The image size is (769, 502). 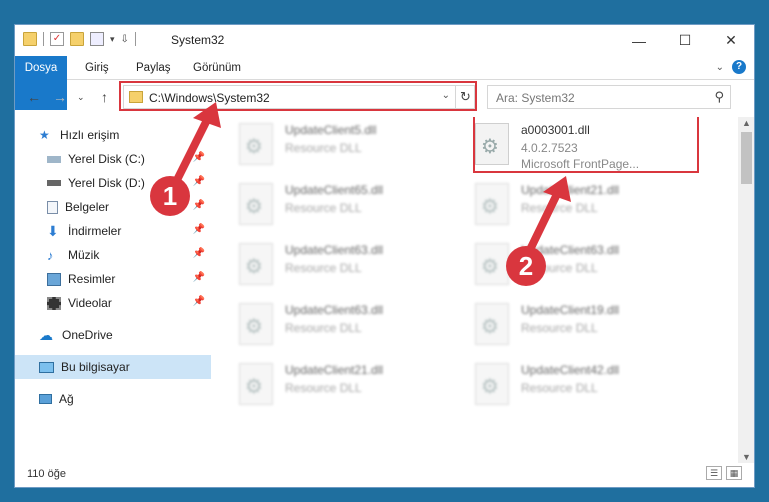 I want to click on tab-view: Görünüm, so click(x=217, y=68).